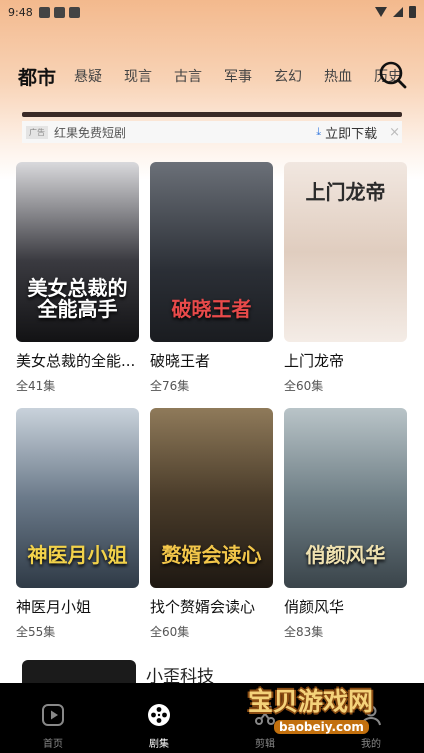  I want to click on drama-title: 找个赘婿会读心, so click(211, 606).